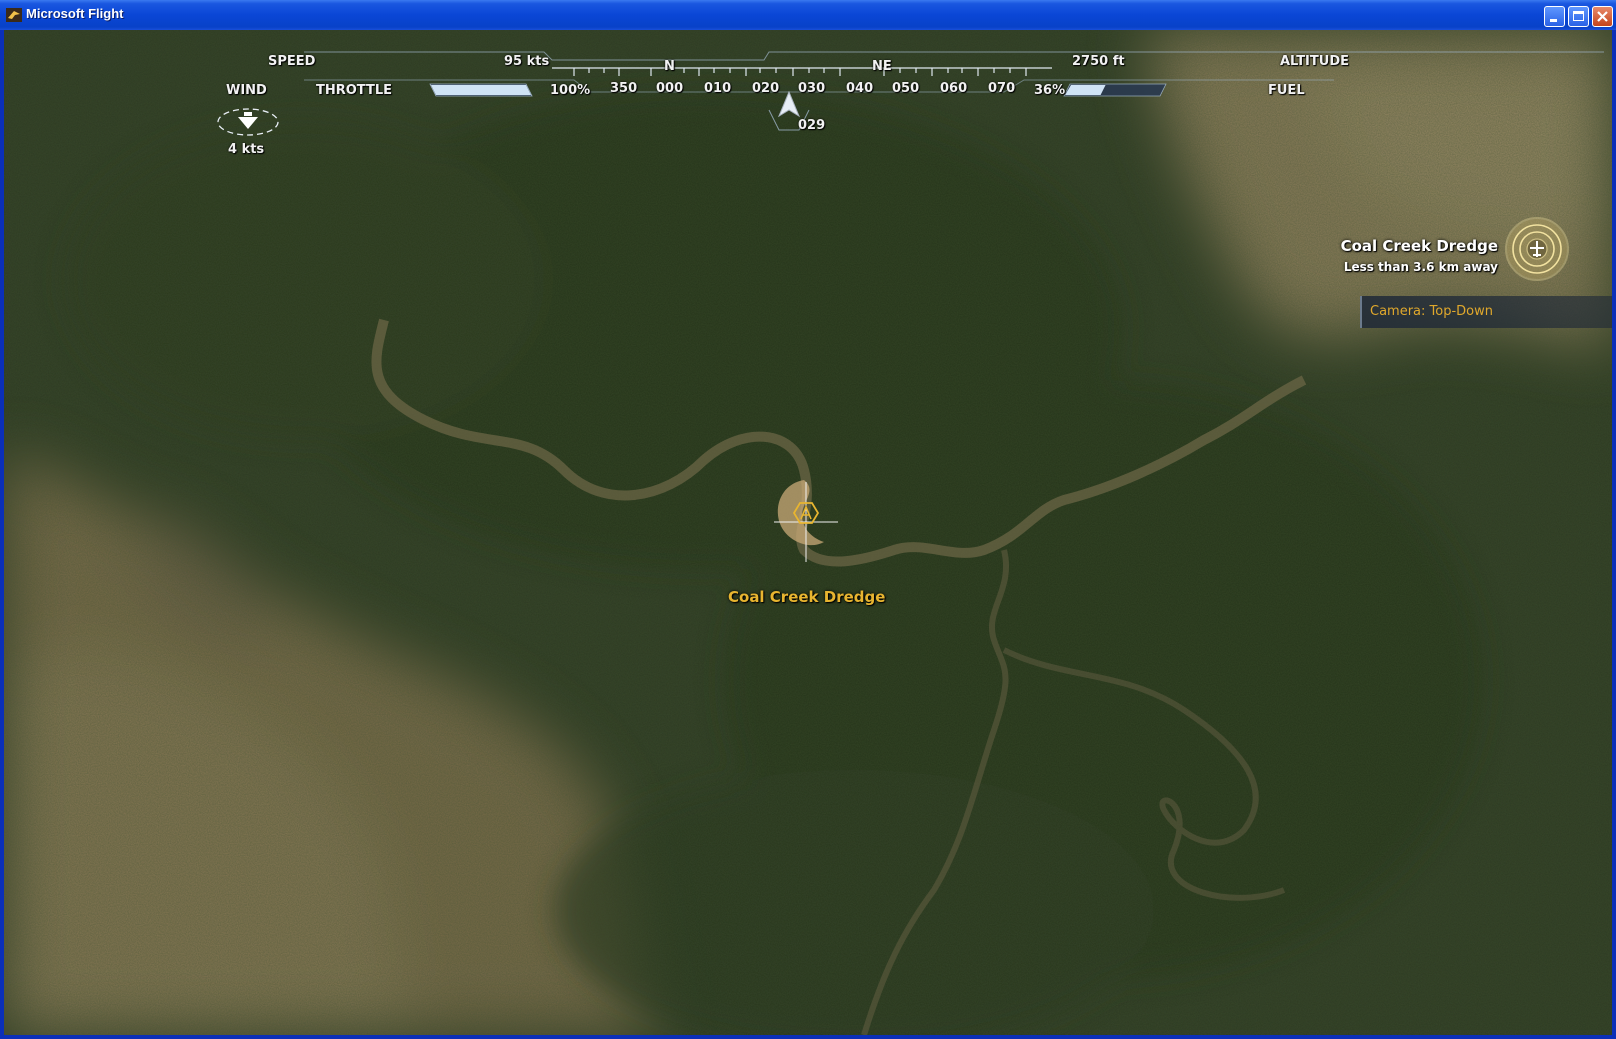 This screenshot has height=1039, width=1616. I want to click on wind-indicator-icon, so click(248, 122).